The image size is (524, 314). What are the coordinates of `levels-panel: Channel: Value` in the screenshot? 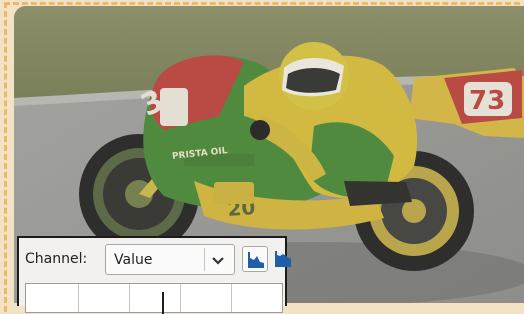 It's located at (154, 275).